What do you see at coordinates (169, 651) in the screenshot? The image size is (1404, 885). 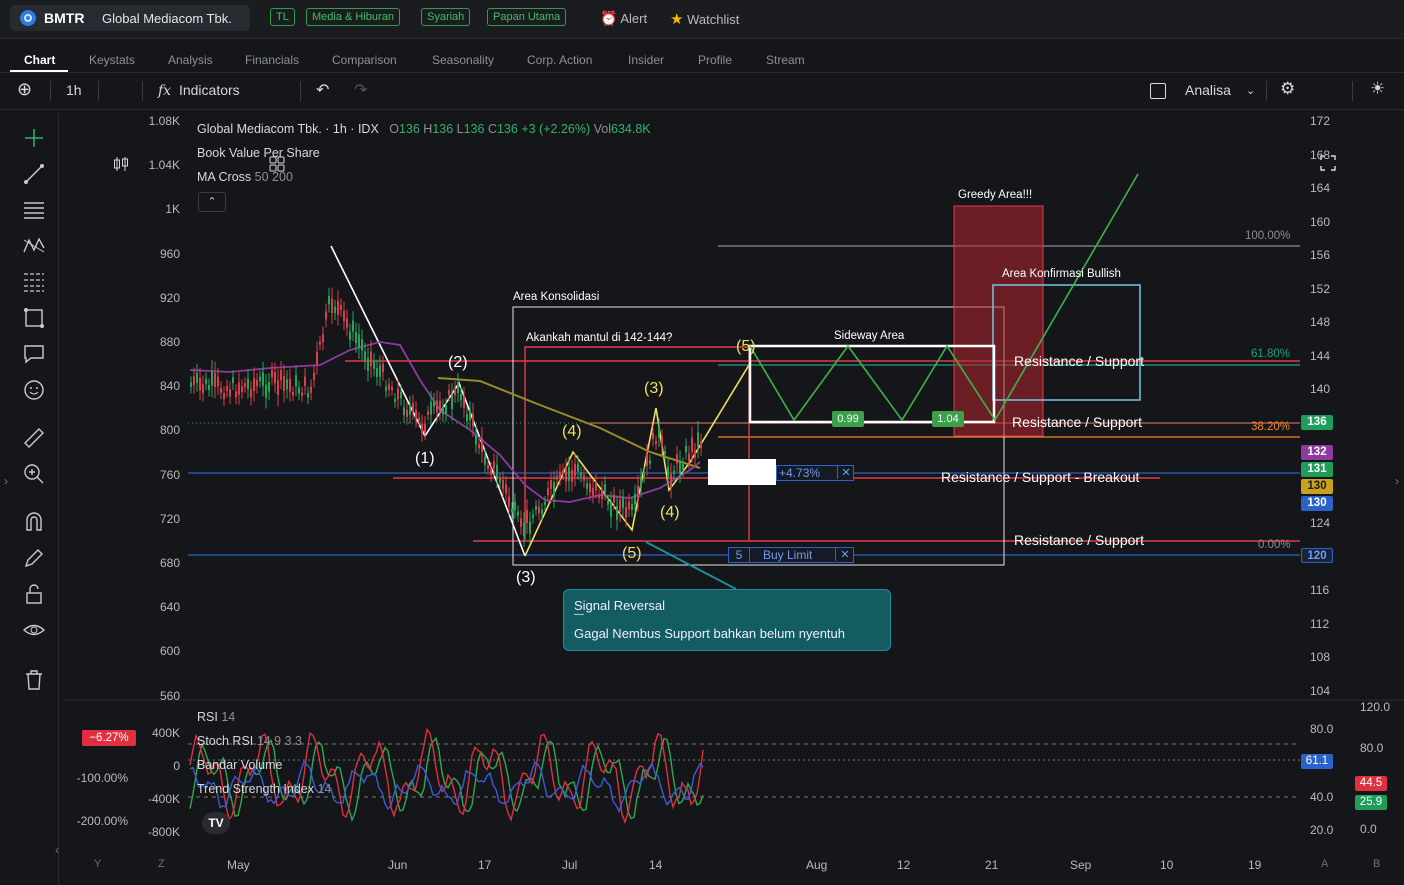 I see `volume-tick-label: 600` at bounding box center [169, 651].